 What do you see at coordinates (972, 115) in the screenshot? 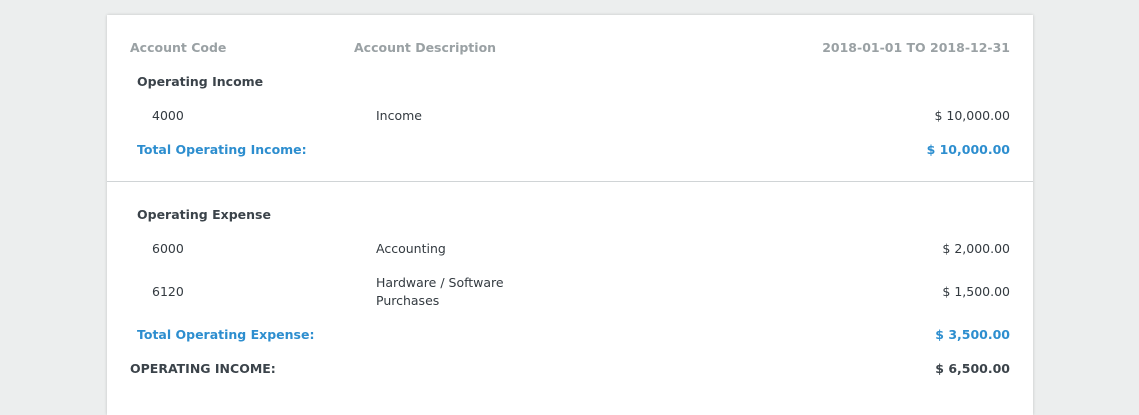
I see `account-amount: $ 10,000.00` at bounding box center [972, 115].